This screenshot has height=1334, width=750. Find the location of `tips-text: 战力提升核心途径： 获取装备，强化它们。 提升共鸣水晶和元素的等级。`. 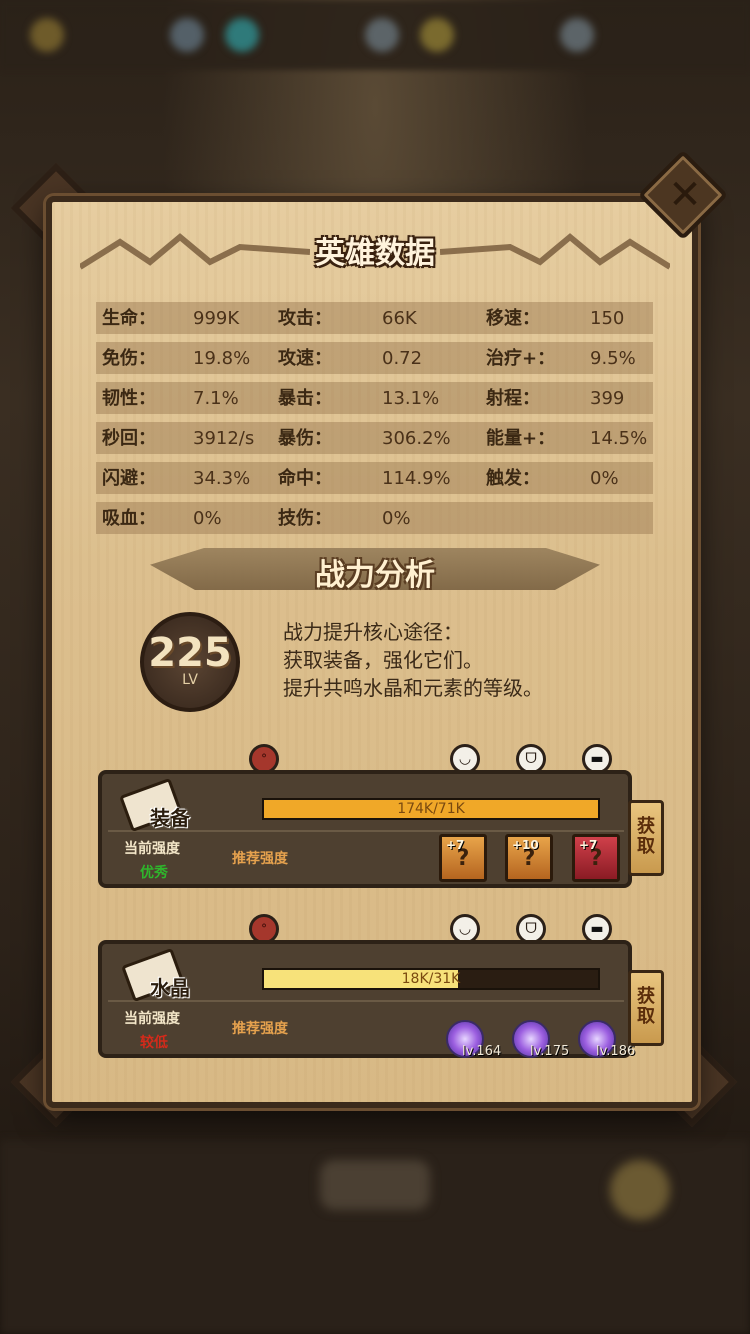

tips-text: 战力提升核心途径： 获取装备，强化它们。 提升共鸣水晶和元素的等级。 is located at coordinates (413, 660).